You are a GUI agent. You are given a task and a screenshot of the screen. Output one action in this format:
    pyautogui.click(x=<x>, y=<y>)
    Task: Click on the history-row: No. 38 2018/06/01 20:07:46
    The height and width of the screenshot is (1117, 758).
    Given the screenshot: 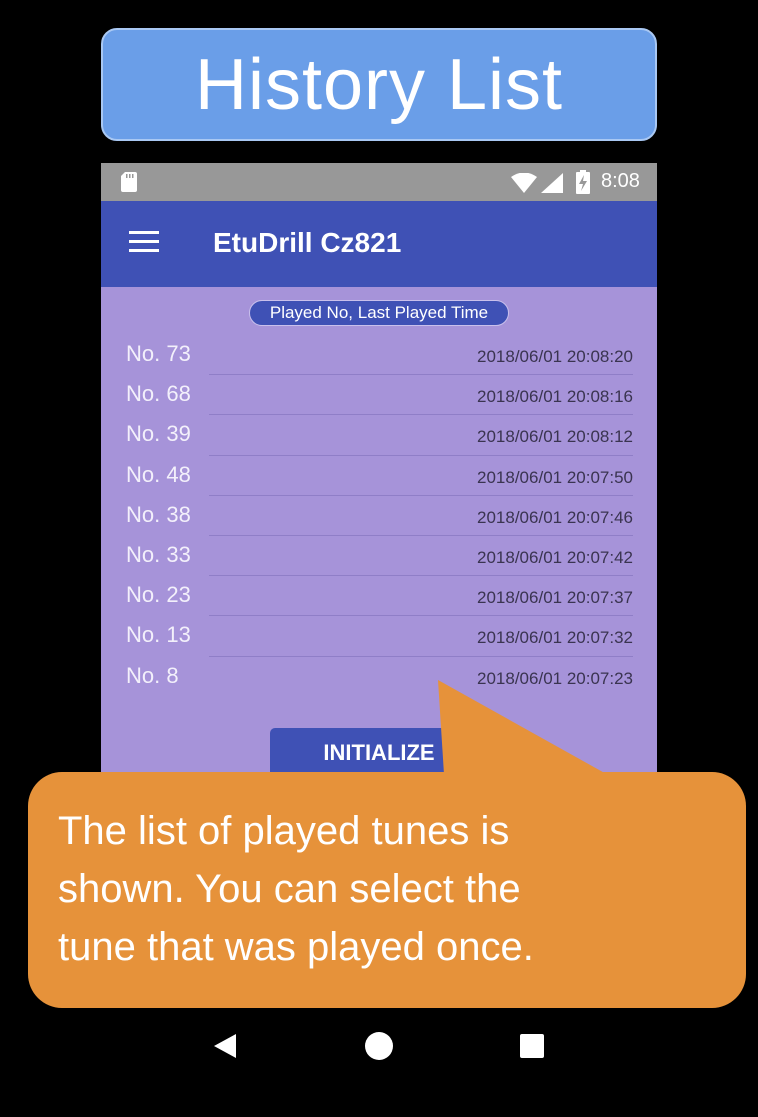 What is the action you would take?
    pyautogui.click(x=379, y=516)
    